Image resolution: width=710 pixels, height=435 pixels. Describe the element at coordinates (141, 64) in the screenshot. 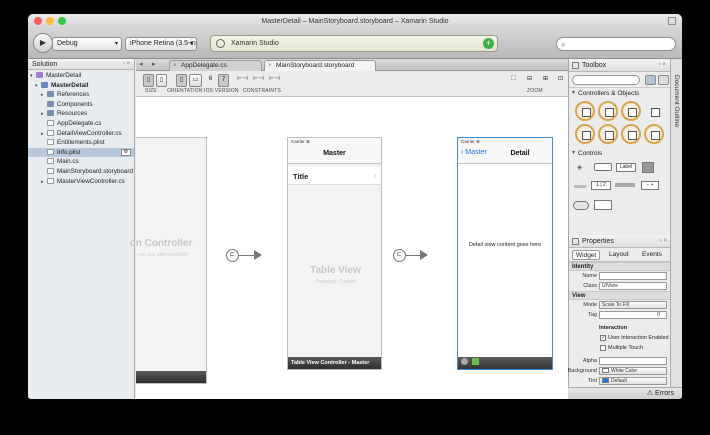

I see `tab-back-icon: ◂` at that location.